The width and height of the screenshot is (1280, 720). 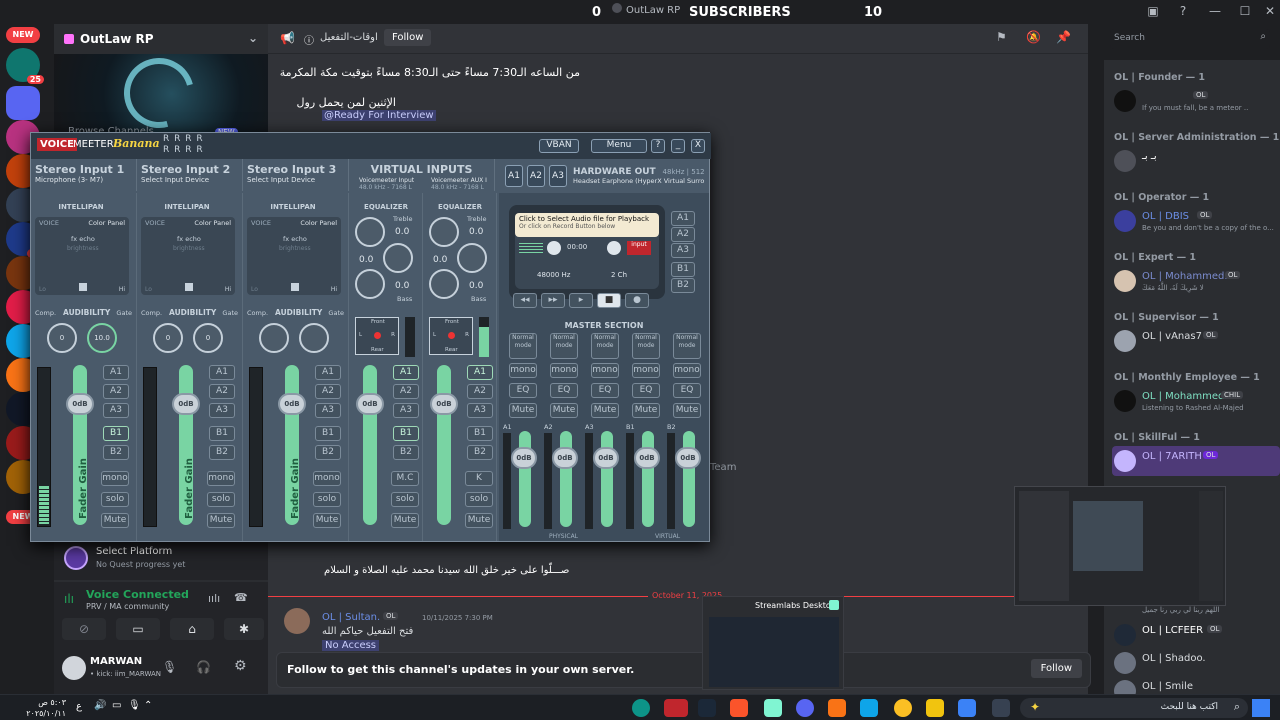 I want to click on help-button: ?, so click(x=658, y=146).